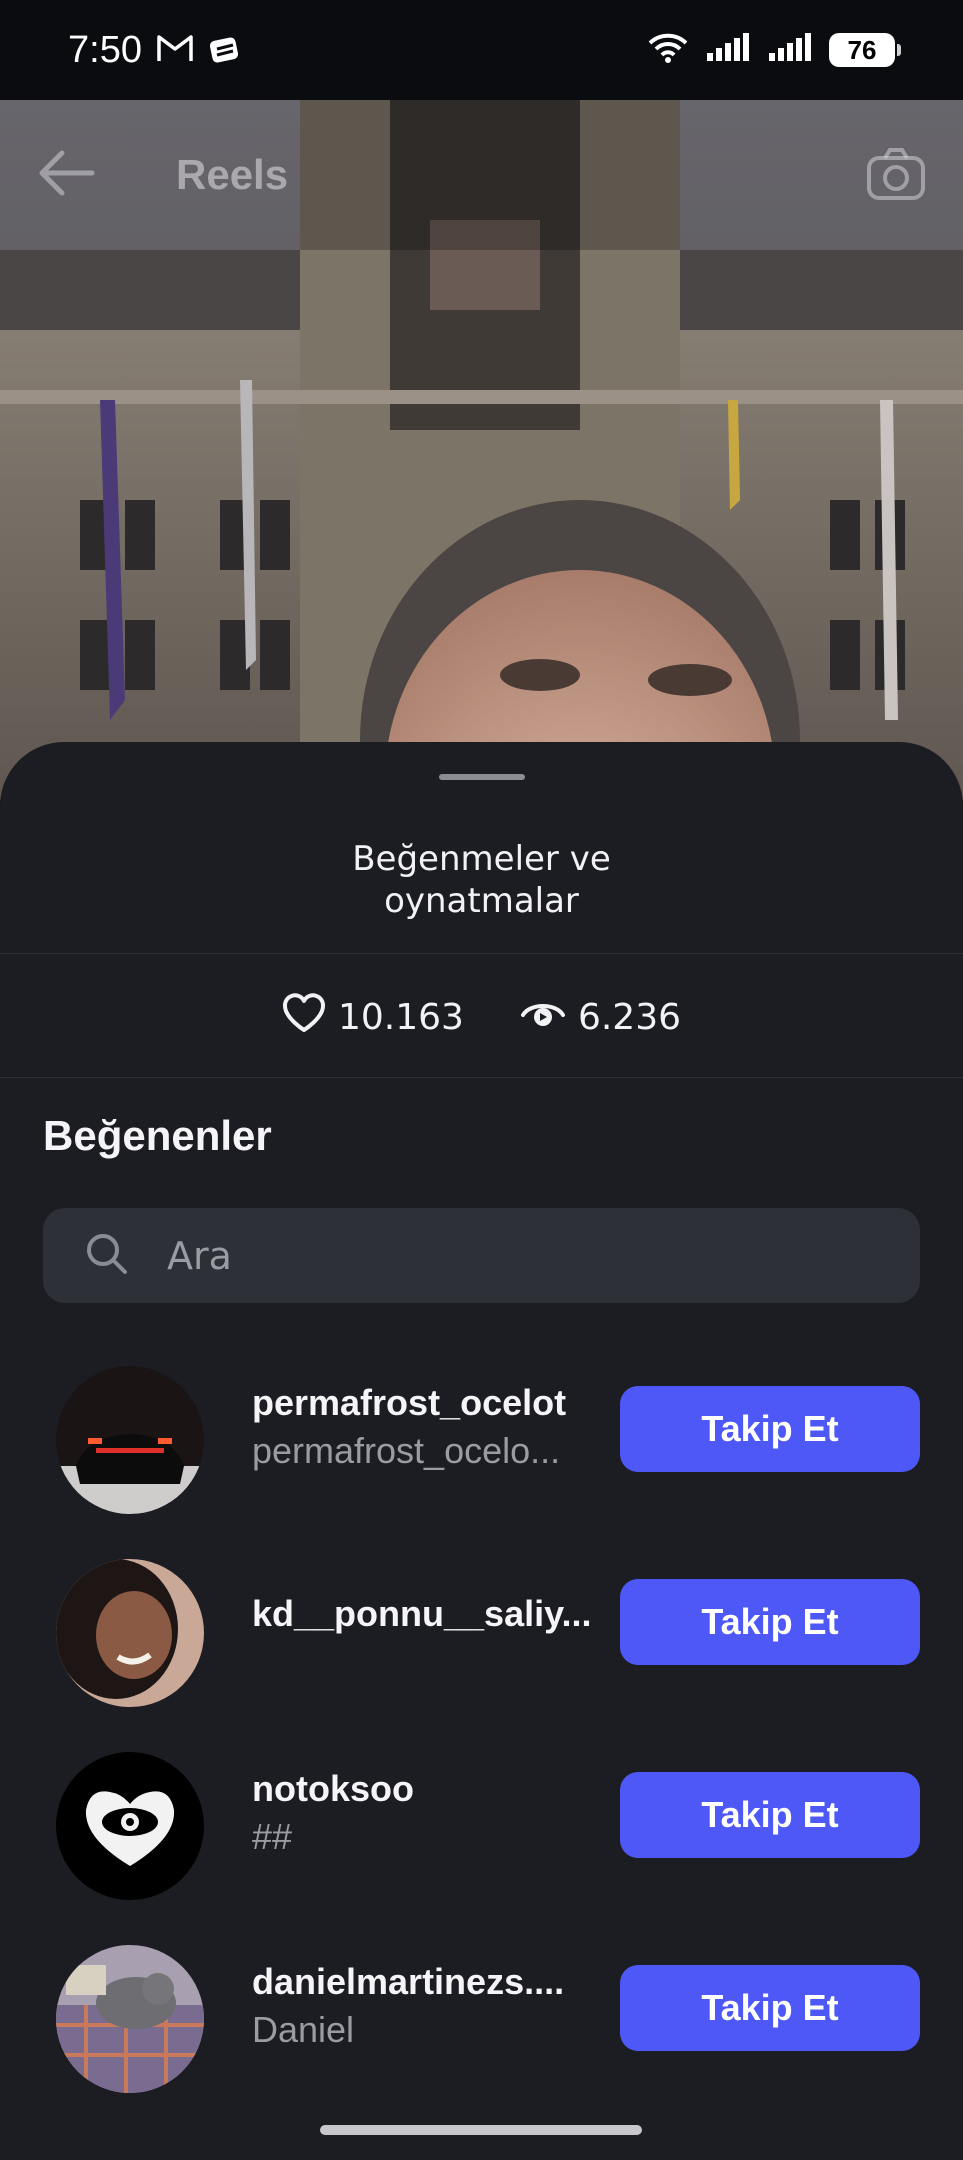 The width and height of the screenshot is (963, 2160). What do you see at coordinates (629, 1017) in the screenshot?
I see `plays-count: 6.236` at bounding box center [629, 1017].